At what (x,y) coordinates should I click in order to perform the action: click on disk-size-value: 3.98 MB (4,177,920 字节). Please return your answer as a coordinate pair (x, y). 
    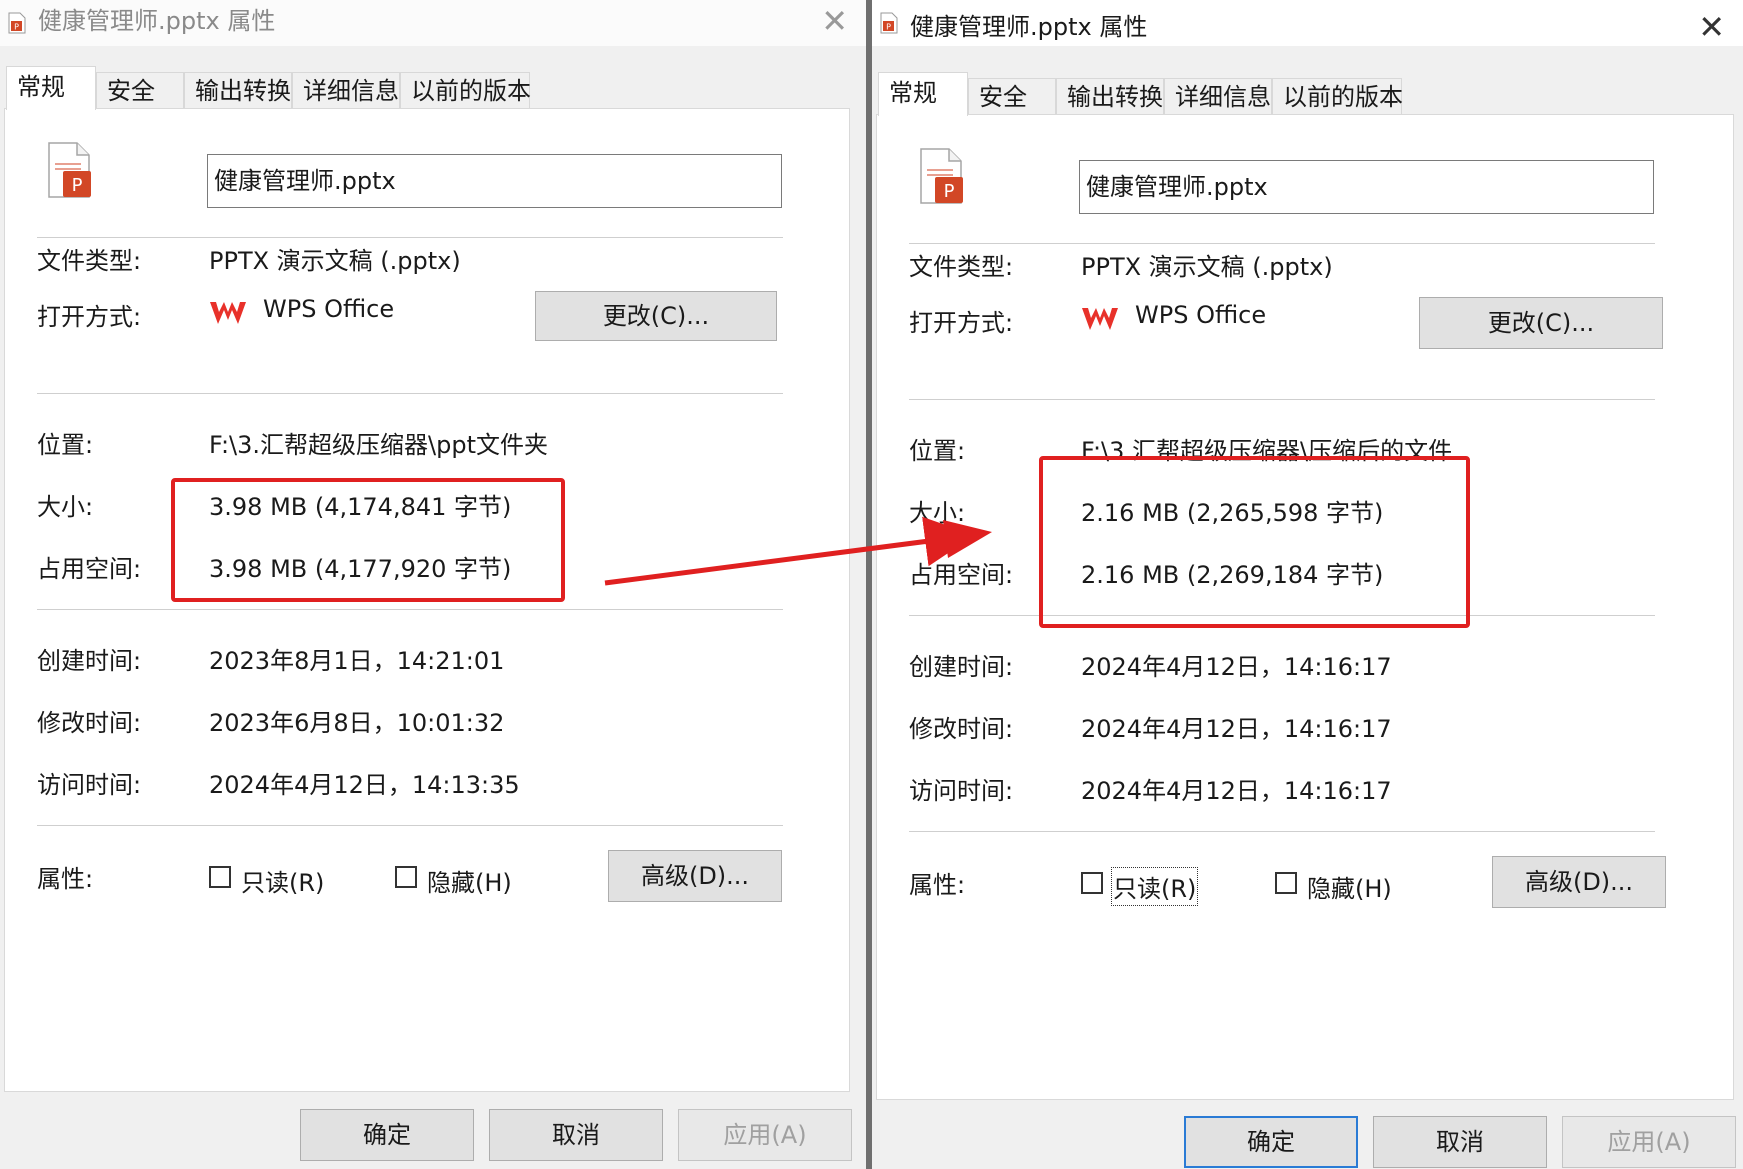
    Looking at the image, I should click on (360, 569).